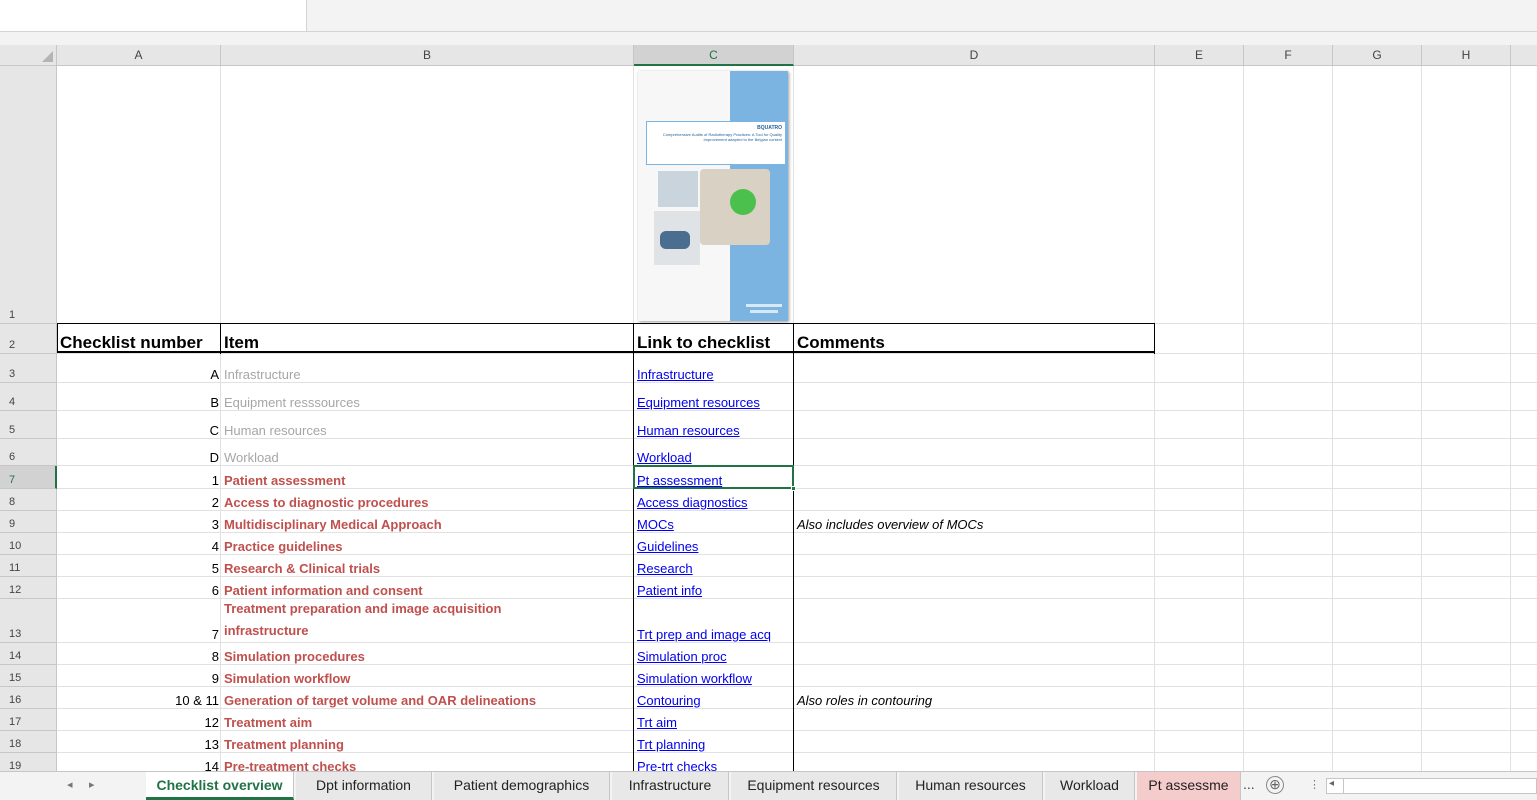 The width and height of the screenshot is (1537, 800). What do you see at coordinates (713, 452) in the screenshot?
I see `checklist-link: Workload` at bounding box center [713, 452].